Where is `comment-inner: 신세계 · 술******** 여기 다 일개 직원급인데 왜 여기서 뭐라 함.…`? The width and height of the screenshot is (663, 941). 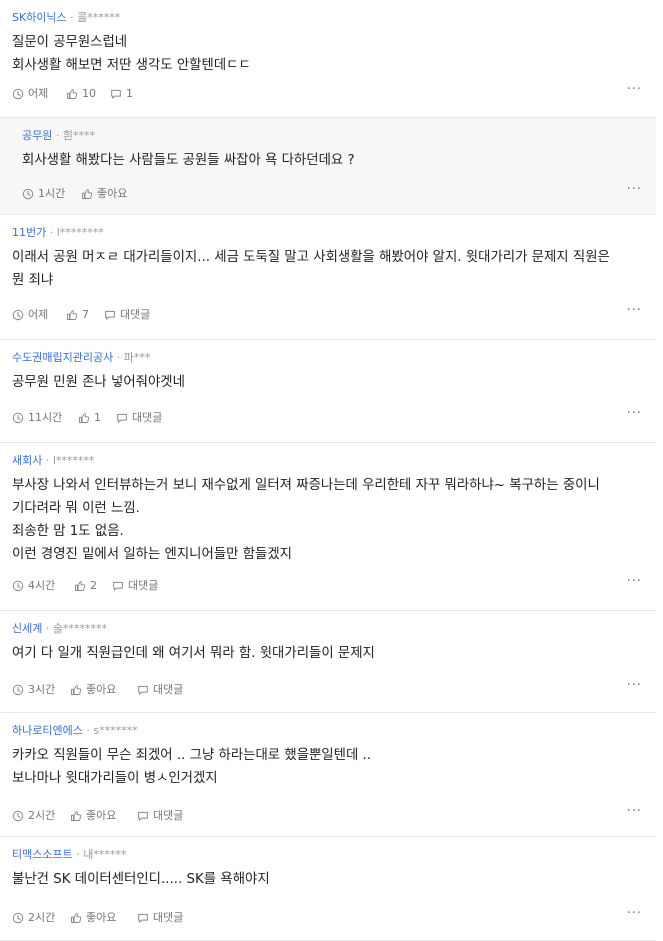 comment-inner: 신세계 · 술******** 여기 다 일개 직원급인데 왜 여기서 뭐라 함.… is located at coordinates (327, 662).